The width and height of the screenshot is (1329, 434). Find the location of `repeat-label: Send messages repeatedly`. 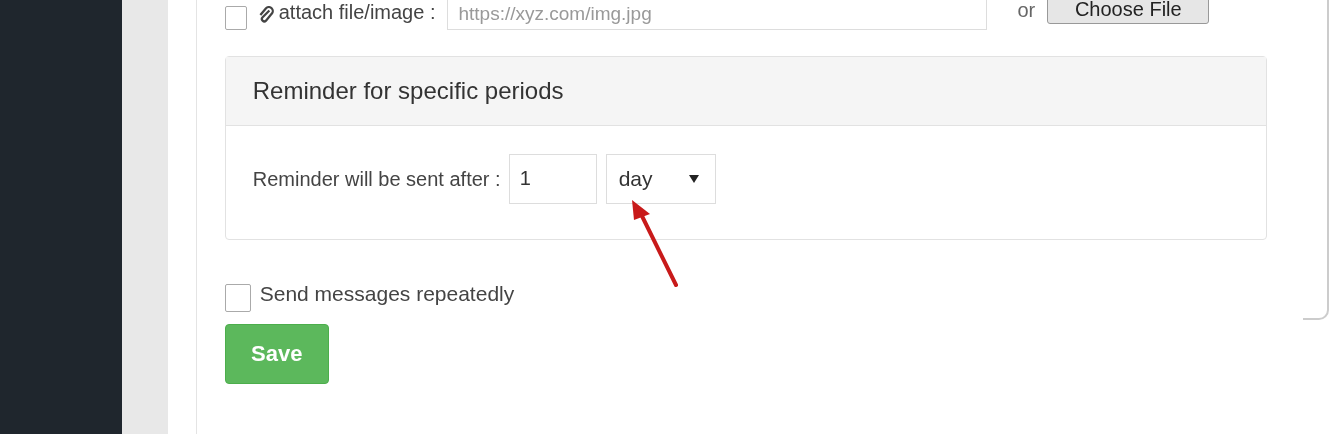

repeat-label: Send messages repeatedly is located at coordinates (387, 294).